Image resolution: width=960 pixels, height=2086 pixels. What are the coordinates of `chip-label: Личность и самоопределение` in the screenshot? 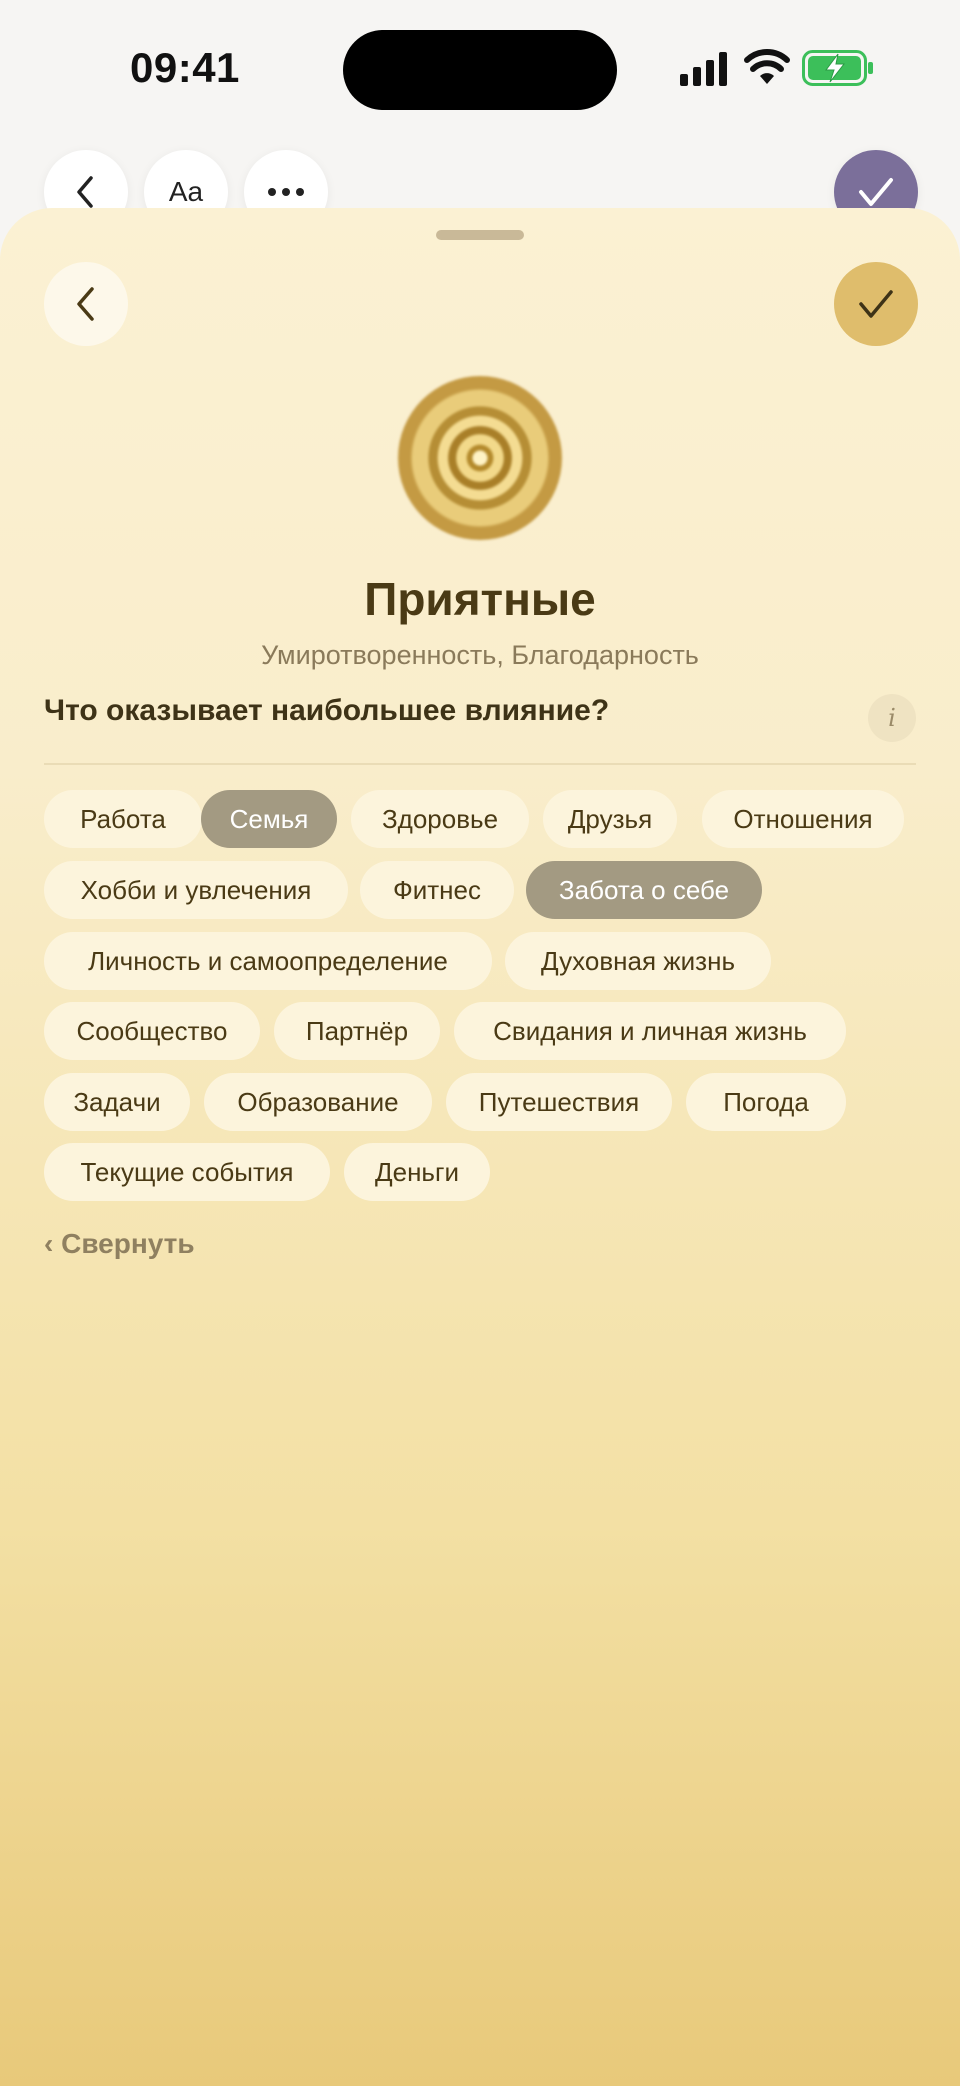 It's located at (268, 960).